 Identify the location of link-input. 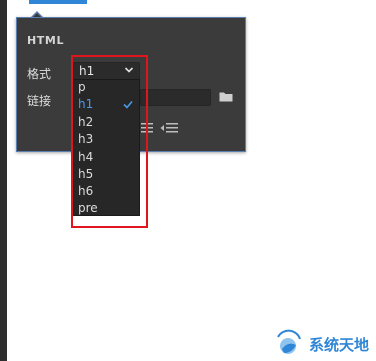
(175, 97).